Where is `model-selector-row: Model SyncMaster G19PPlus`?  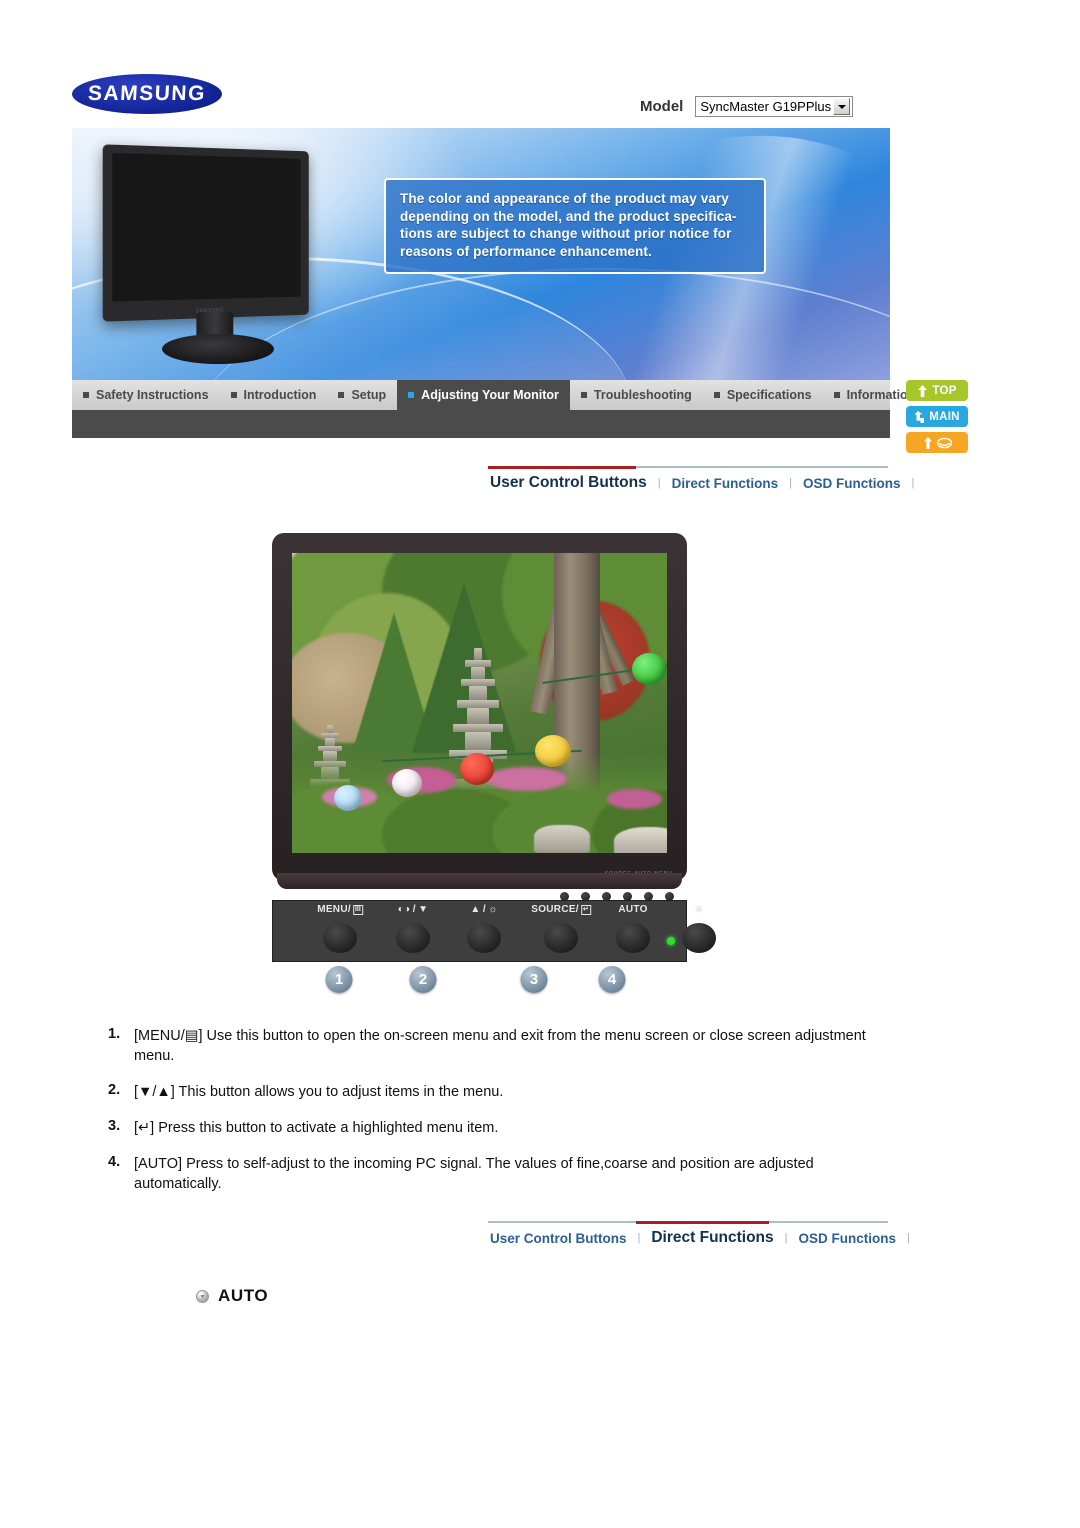 model-selector-row: Model SyncMaster G19PPlus is located at coordinates (747, 106).